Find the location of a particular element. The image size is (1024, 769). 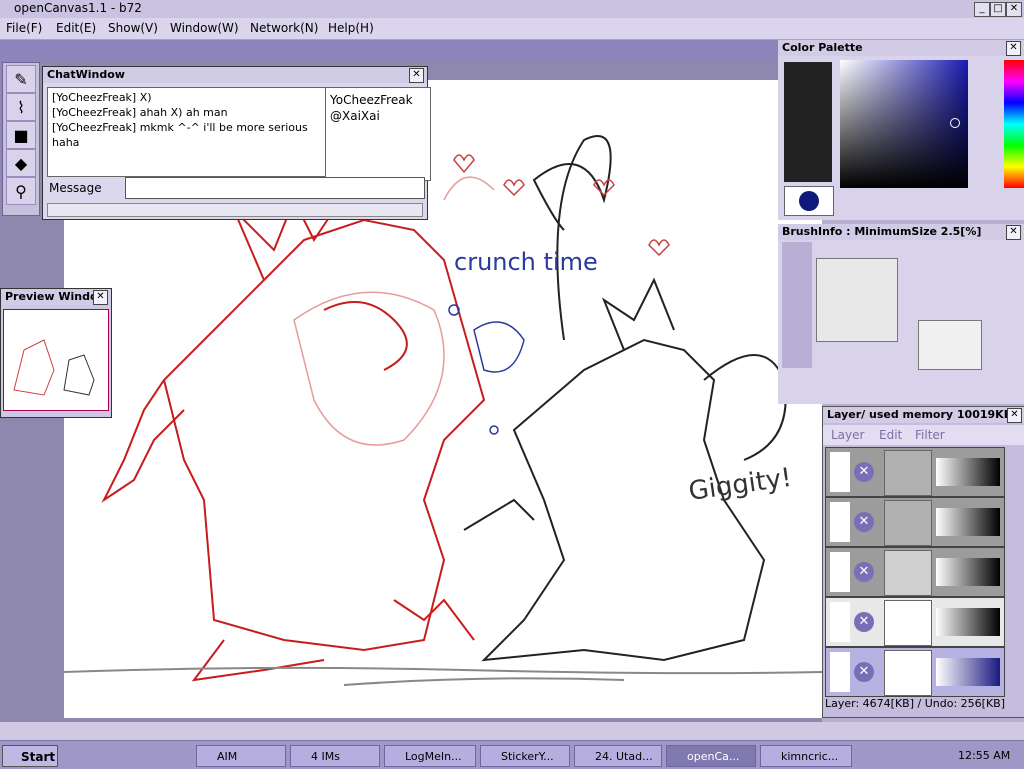

brush-type-list is located at coordinates (797, 305).